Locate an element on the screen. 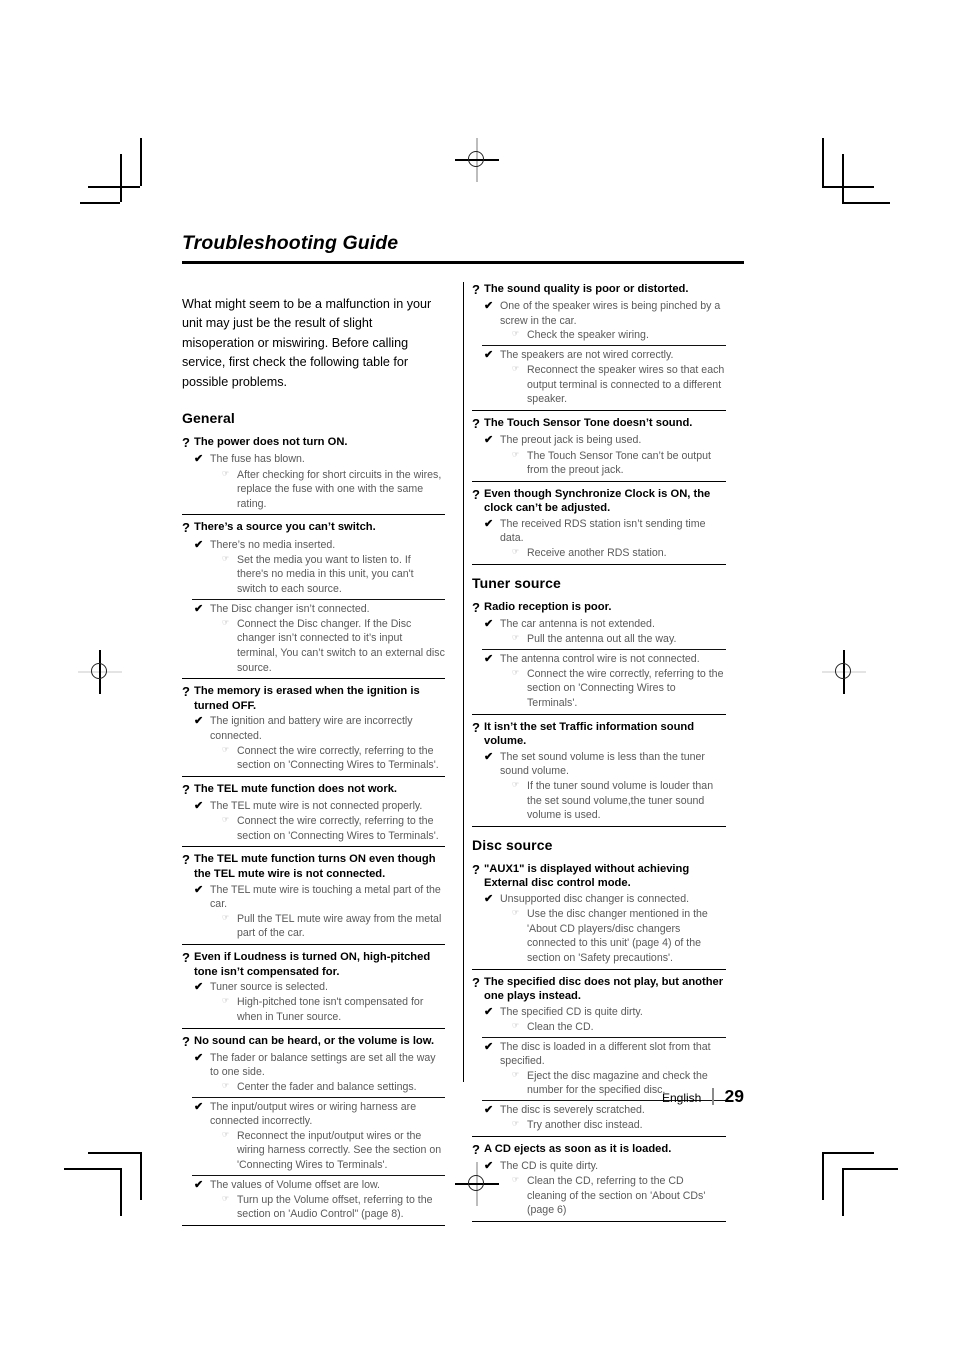 The height and width of the screenshot is (1351, 954). registration-mark-left is located at coordinates (100, 672).